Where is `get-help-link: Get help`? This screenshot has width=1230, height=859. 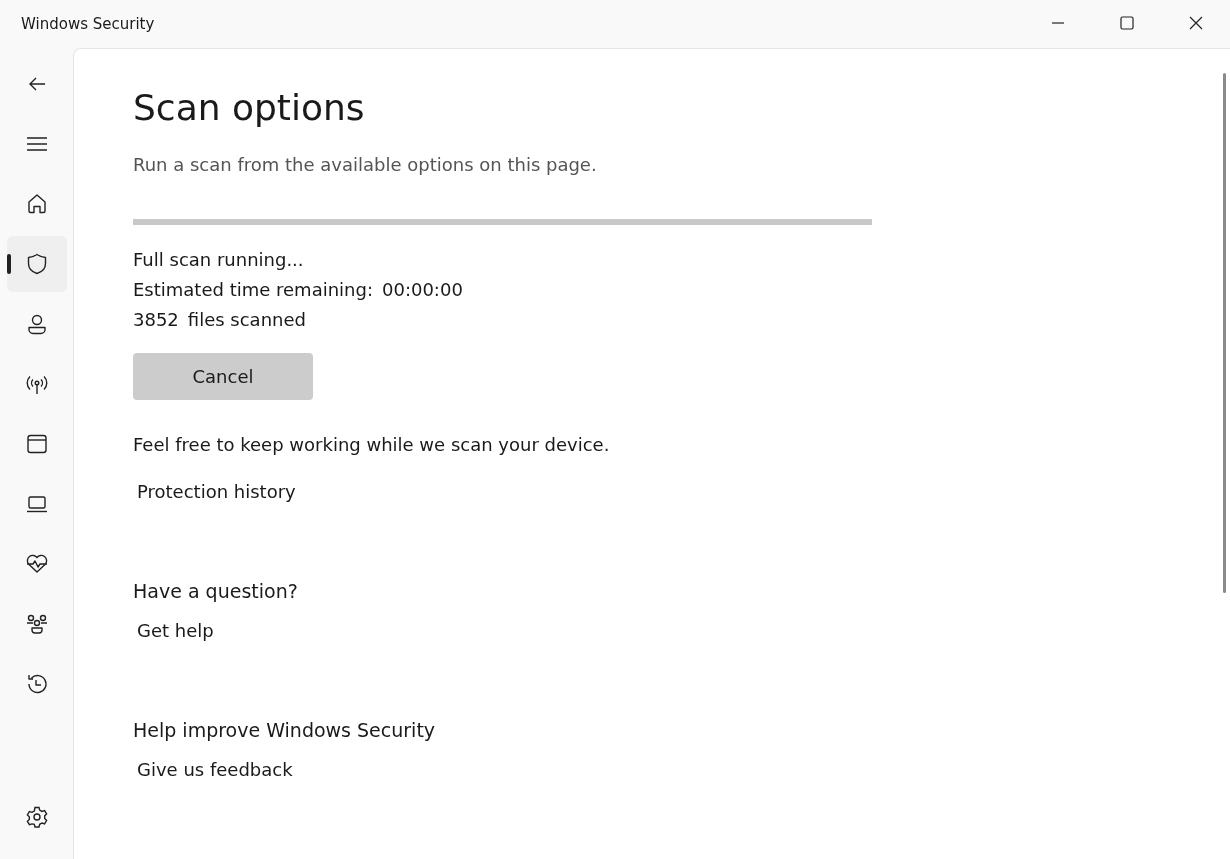
get-help-link: Get help is located at coordinates (175, 630).